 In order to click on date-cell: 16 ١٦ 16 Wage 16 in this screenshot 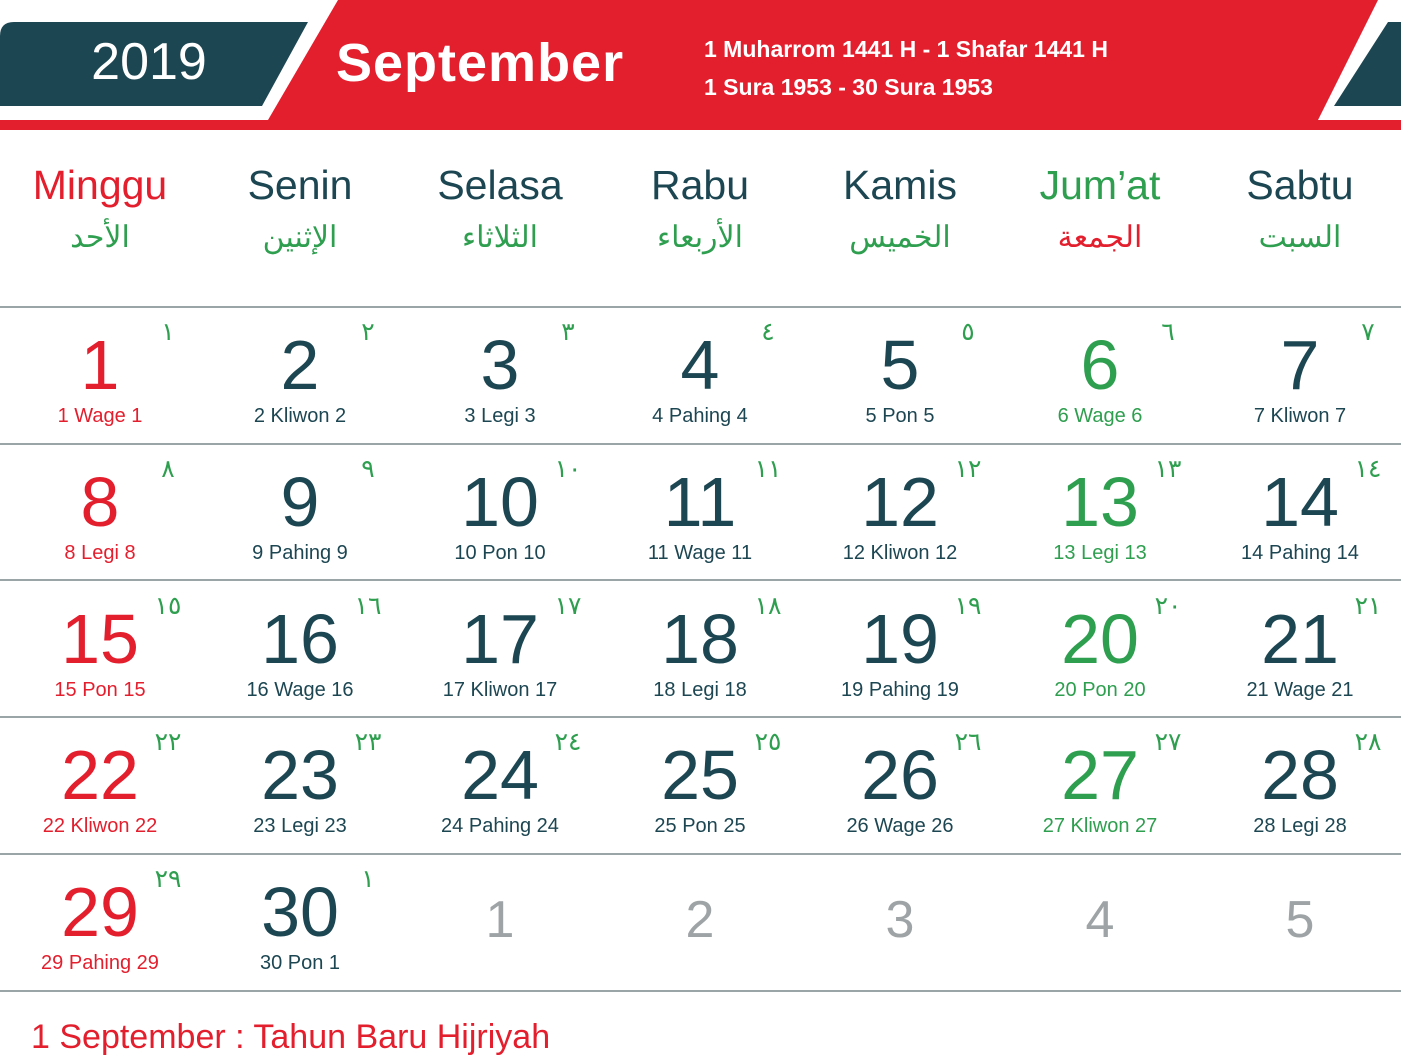, I will do `click(300, 649)`.